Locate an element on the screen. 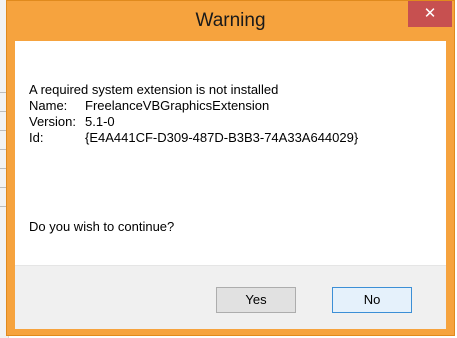  no-button: No is located at coordinates (372, 300).